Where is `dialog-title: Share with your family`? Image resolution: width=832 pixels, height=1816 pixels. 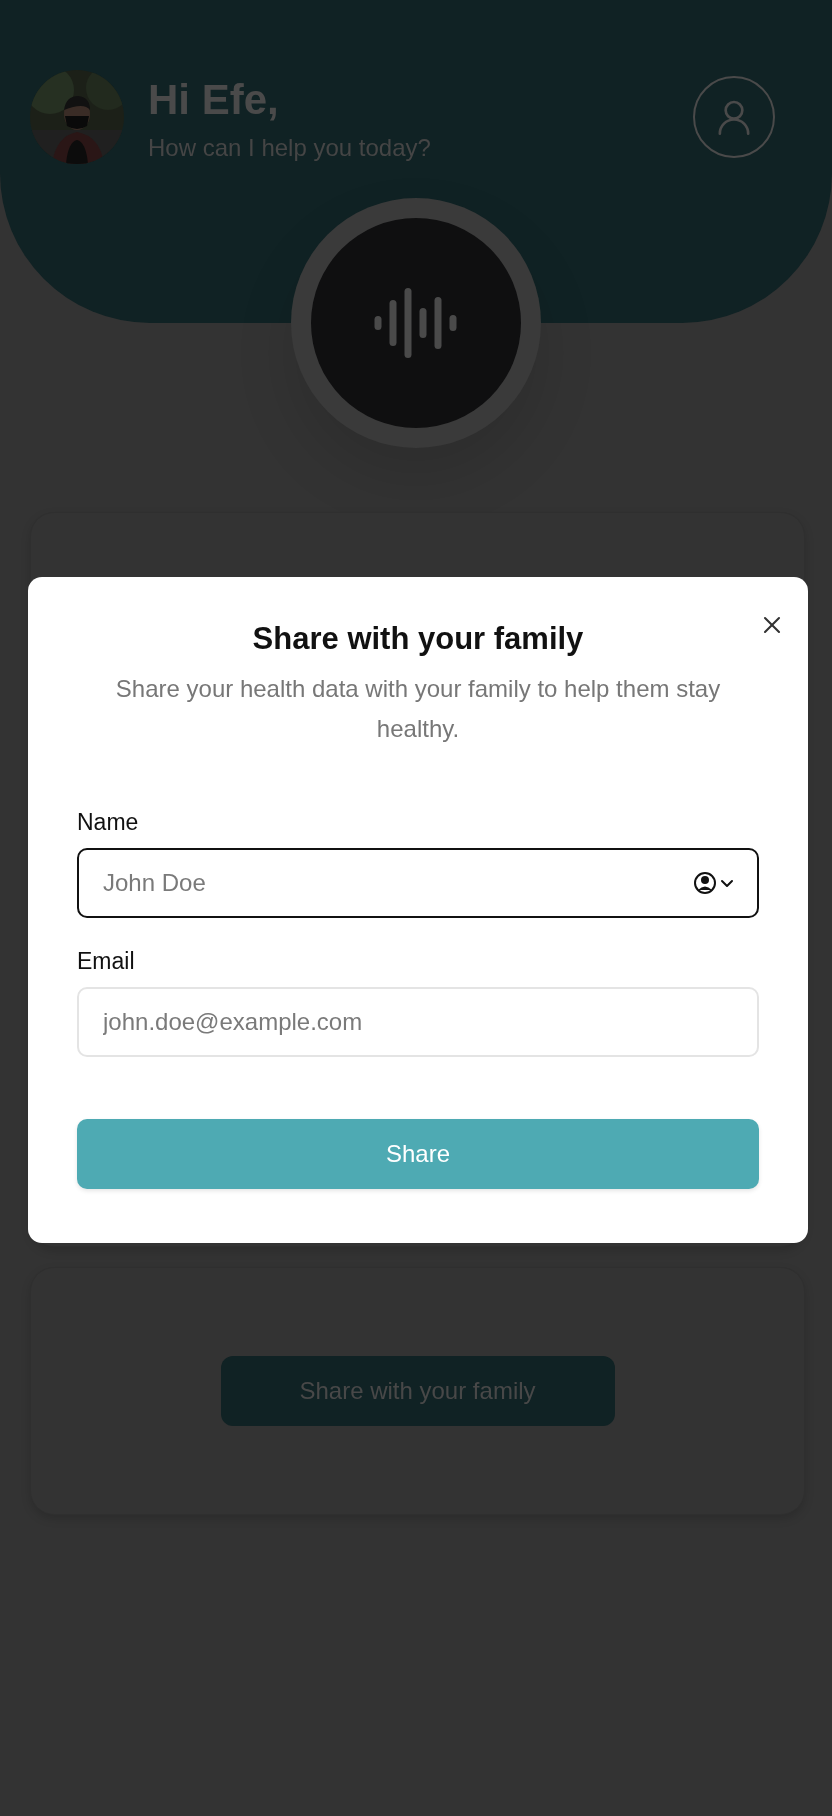 dialog-title: Share with your family is located at coordinates (418, 639).